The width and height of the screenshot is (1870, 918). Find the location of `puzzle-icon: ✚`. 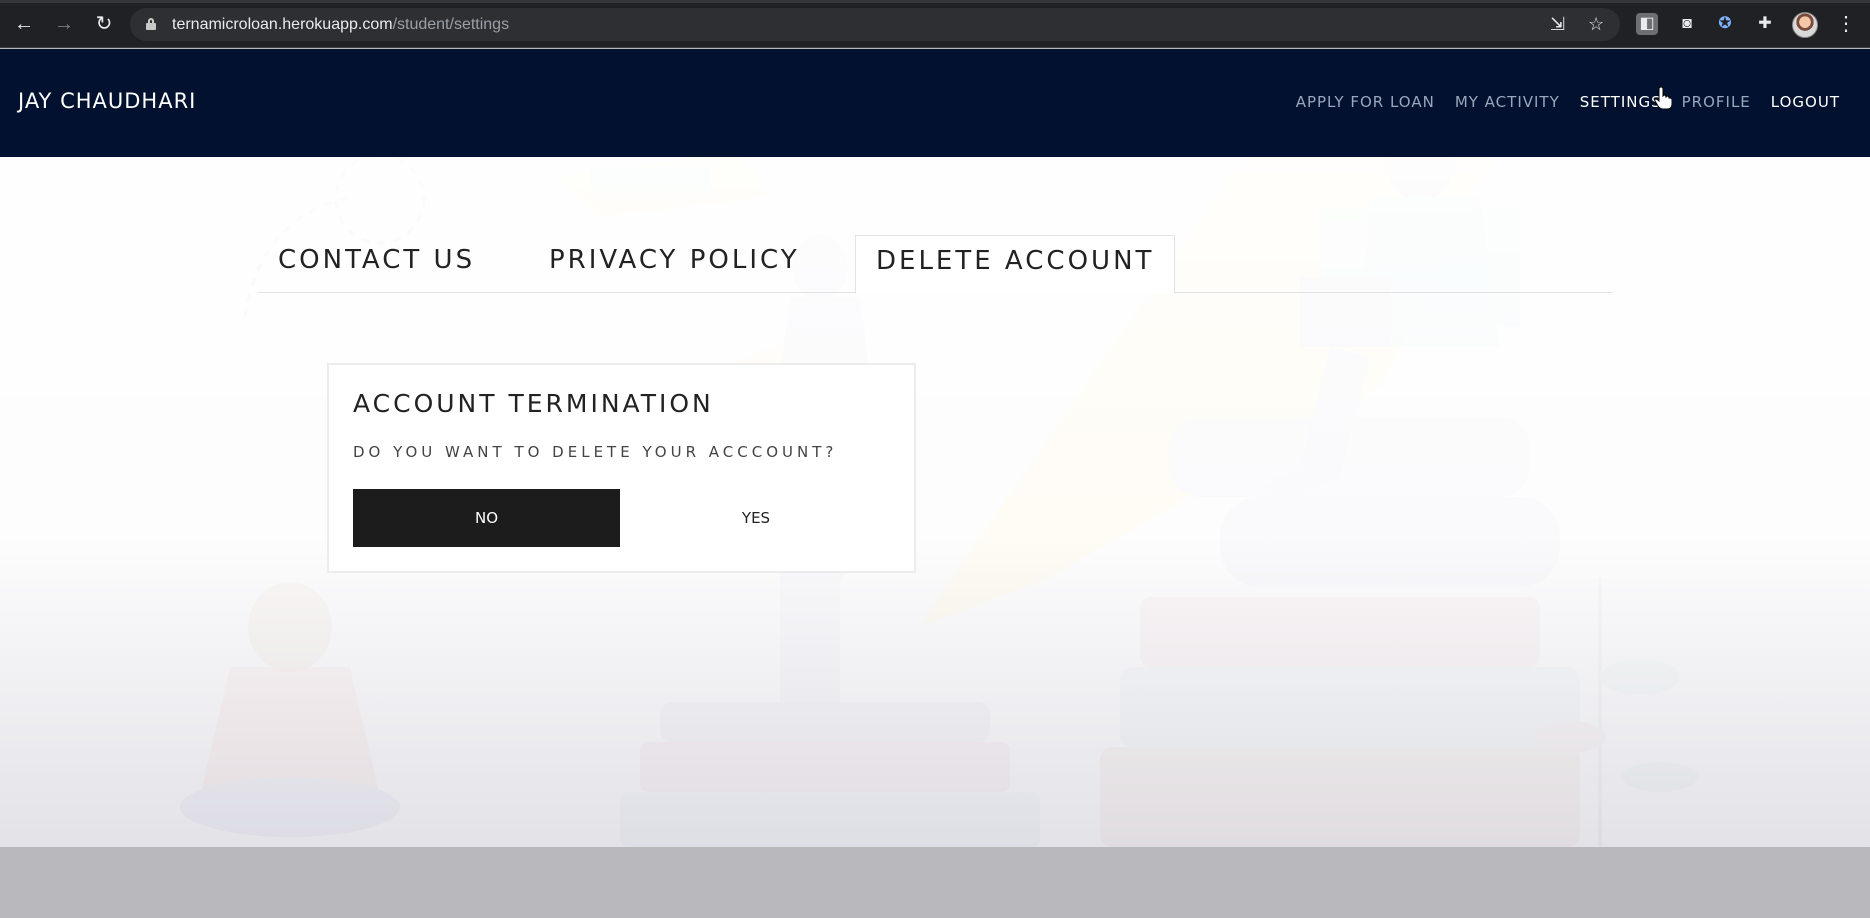

puzzle-icon: ✚ is located at coordinates (1765, 24).